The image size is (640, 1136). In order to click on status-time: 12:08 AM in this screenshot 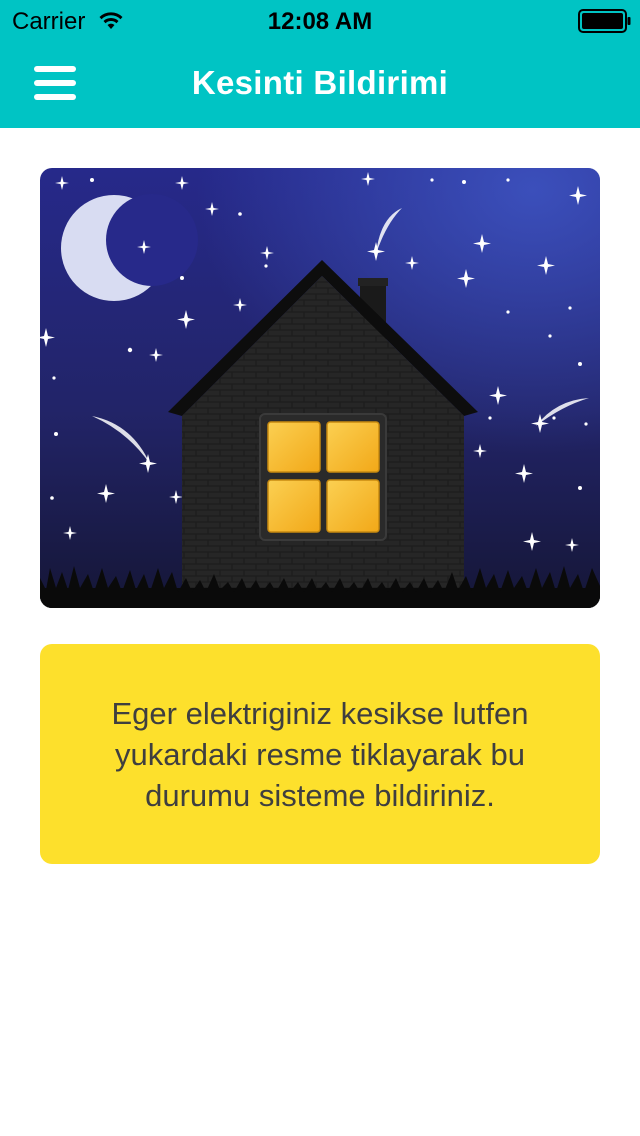, I will do `click(320, 21)`.